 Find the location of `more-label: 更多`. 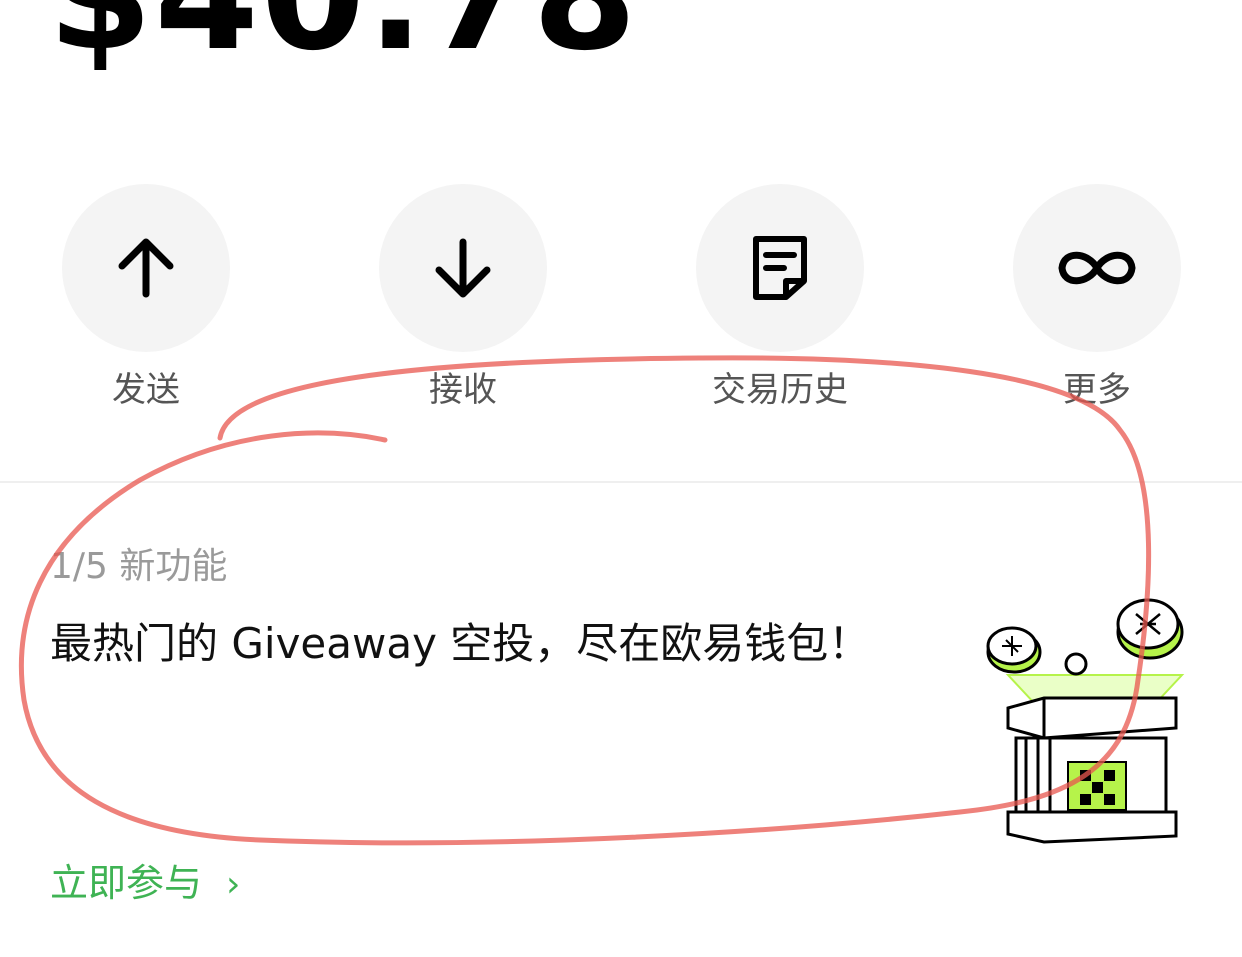

more-label: 更多 is located at coordinates (1097, 390).